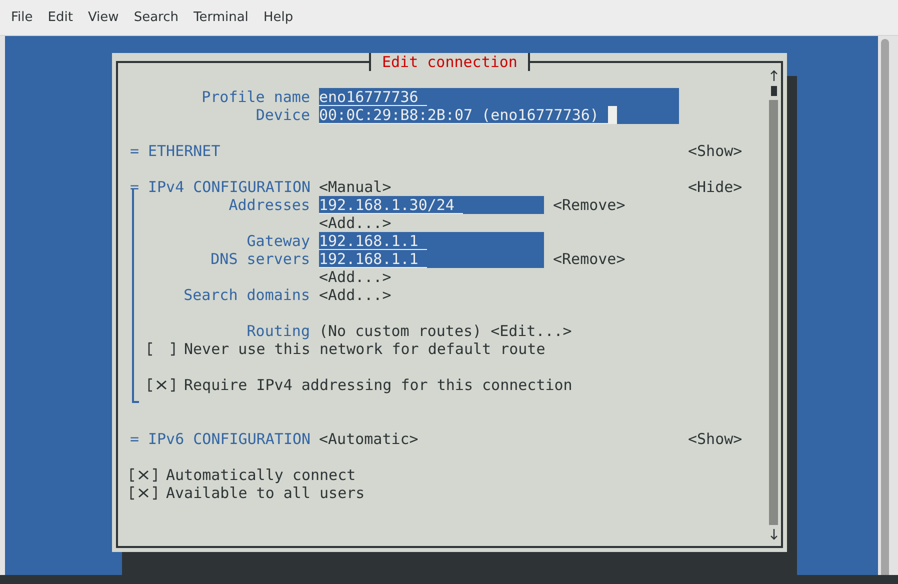  What do you see at coordinates (499, 115) in the screenshot?
I see `input-field: 00:0C:29:B8:2B:07 (eno16777736)` at bounding box center [499, 115].